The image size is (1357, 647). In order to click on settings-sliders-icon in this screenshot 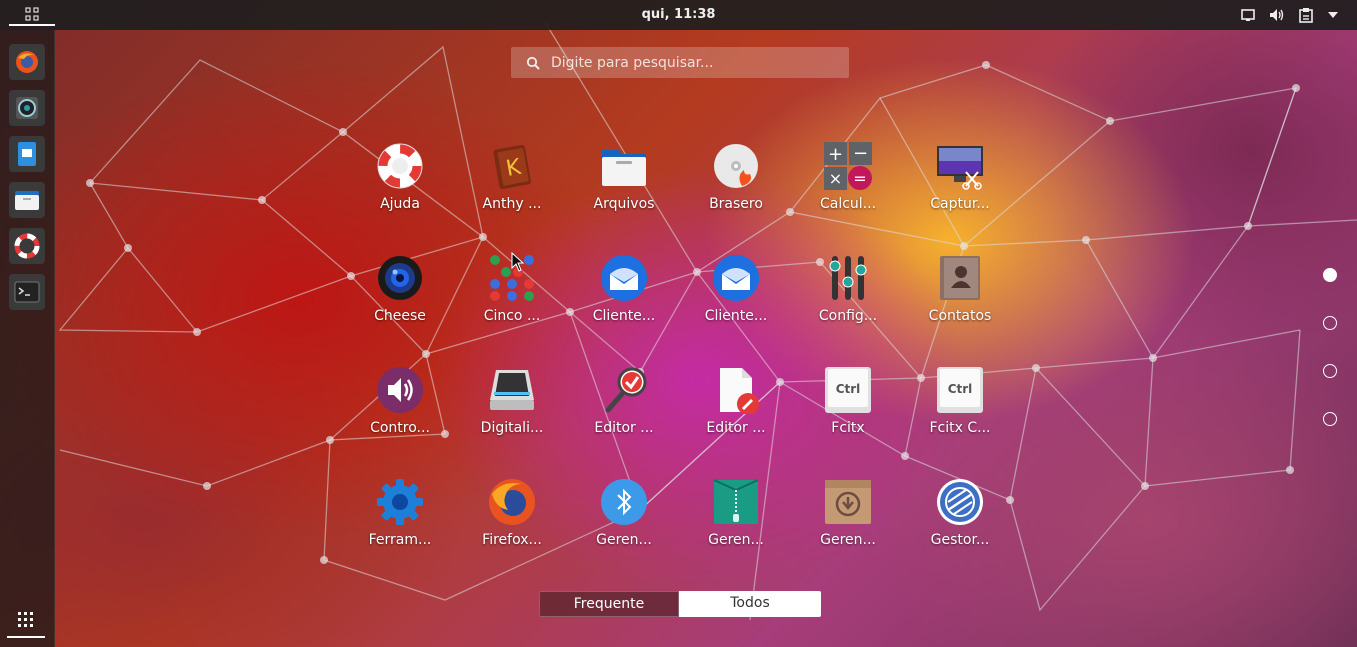, I will do `click(848, 278)`.